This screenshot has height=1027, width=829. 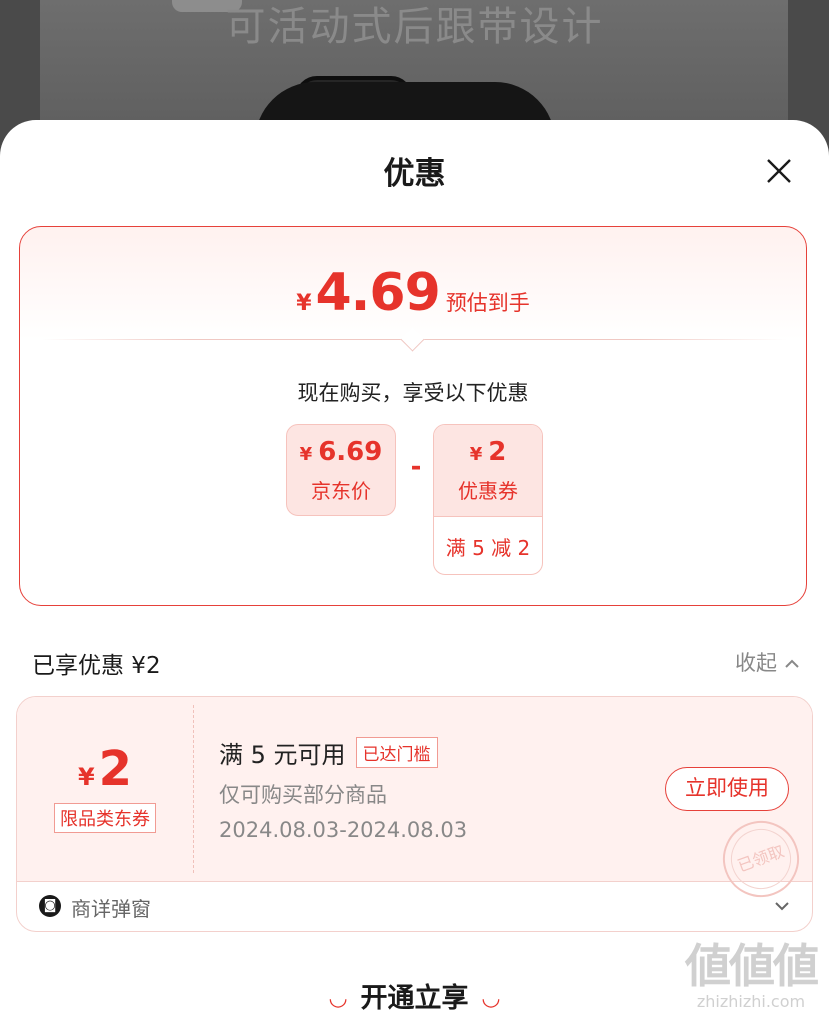 I want to click on coupon-source-row: ◙ 商详弹窗, so click(x=414, y=906).